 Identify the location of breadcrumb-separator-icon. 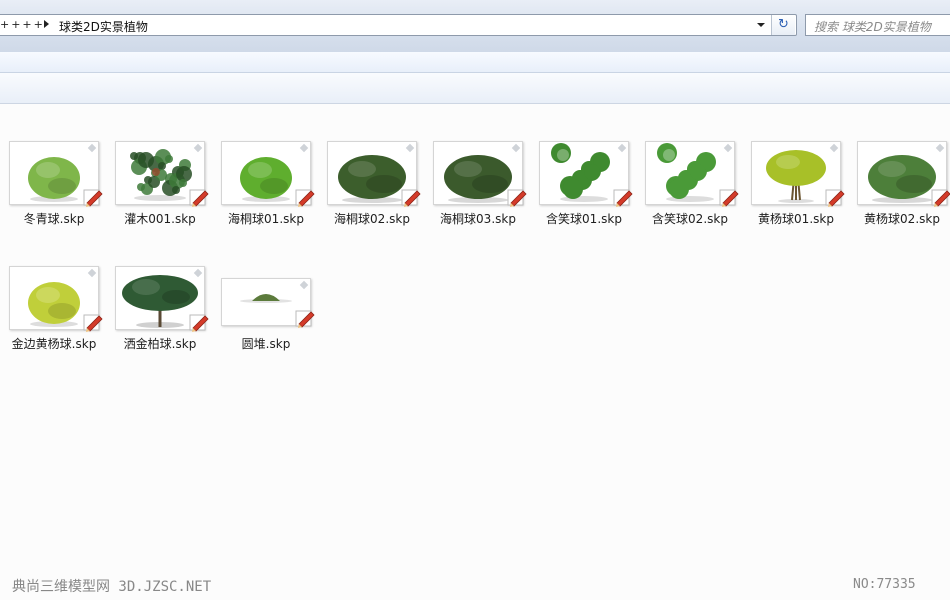
(46, 24).